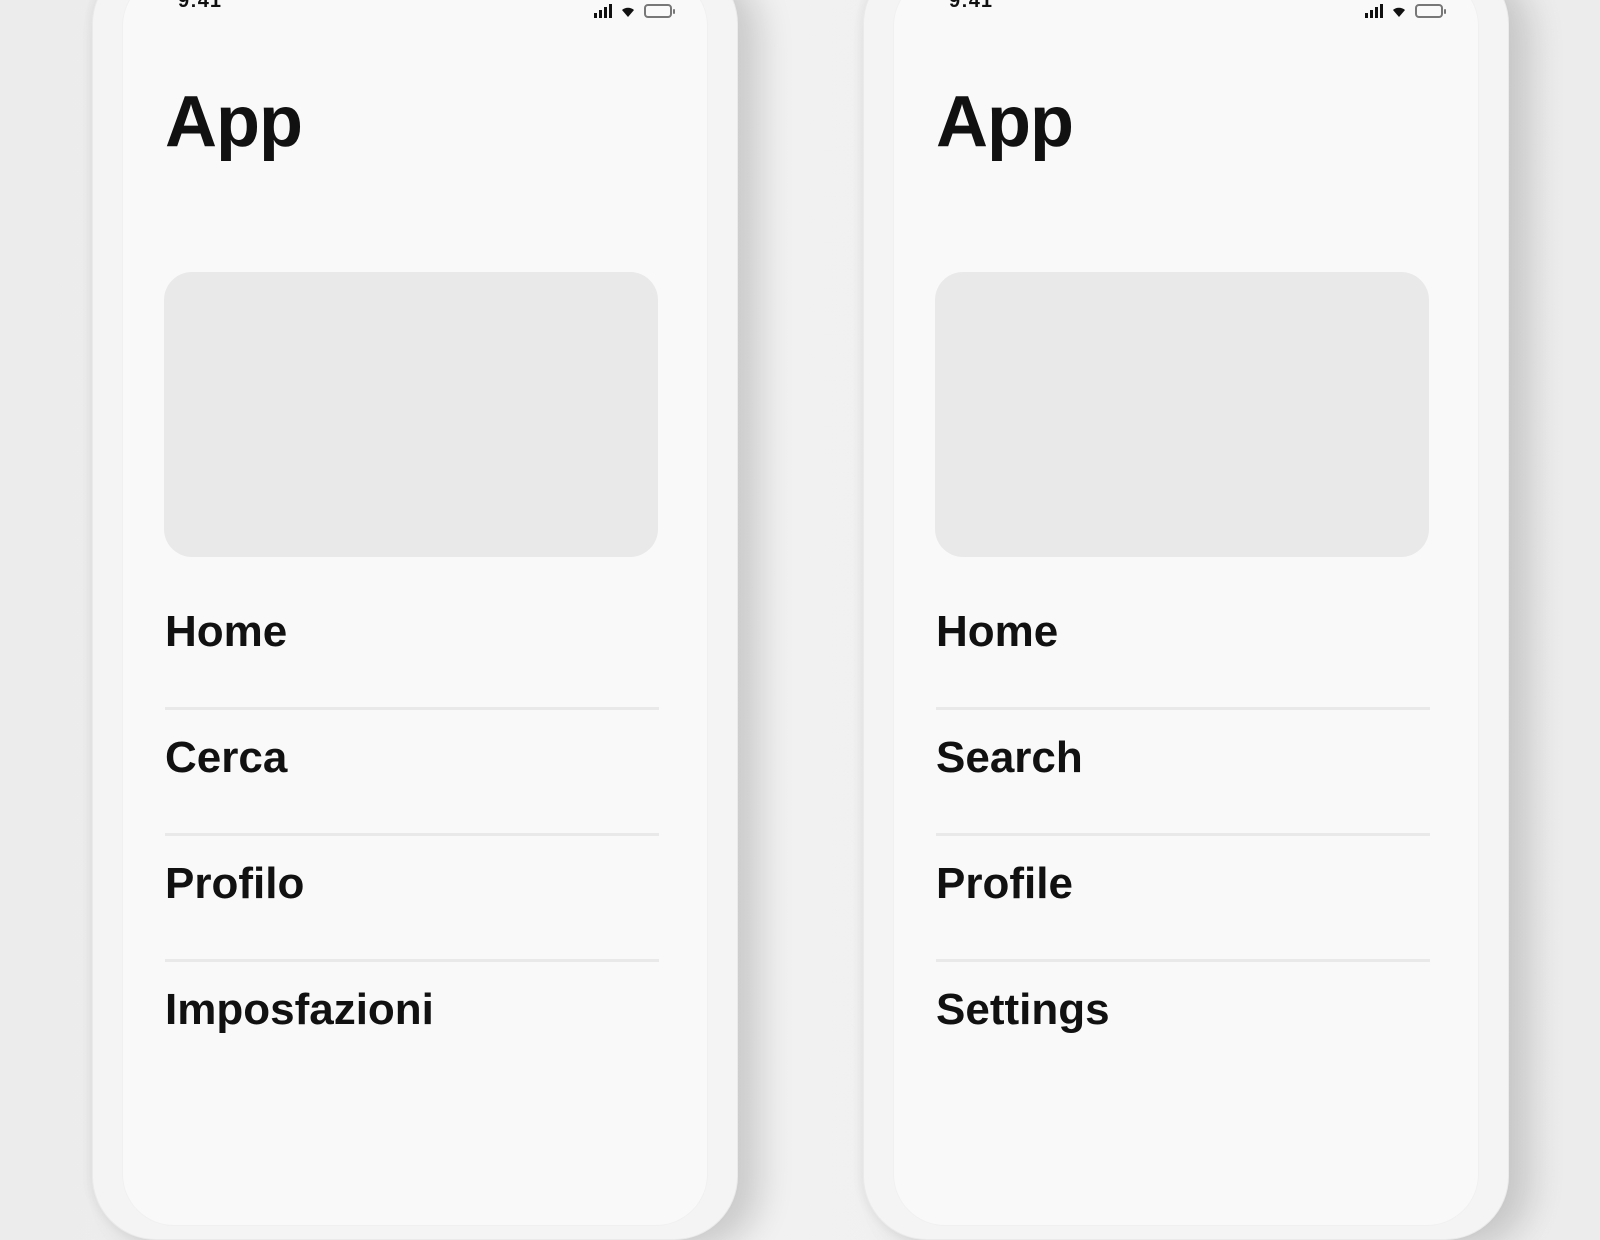  Describe the element at coordinates (1183, 1025) in the screenshot. I see `menu-item-settings: Settings` at that location.